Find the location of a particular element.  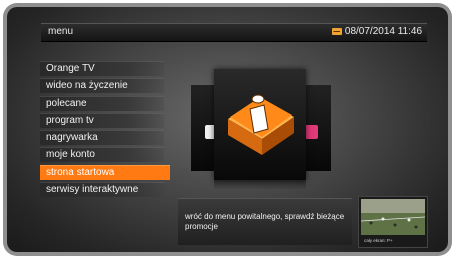

menu-item-strona-startowa: strona startowa is located at coordinates (105, 172).